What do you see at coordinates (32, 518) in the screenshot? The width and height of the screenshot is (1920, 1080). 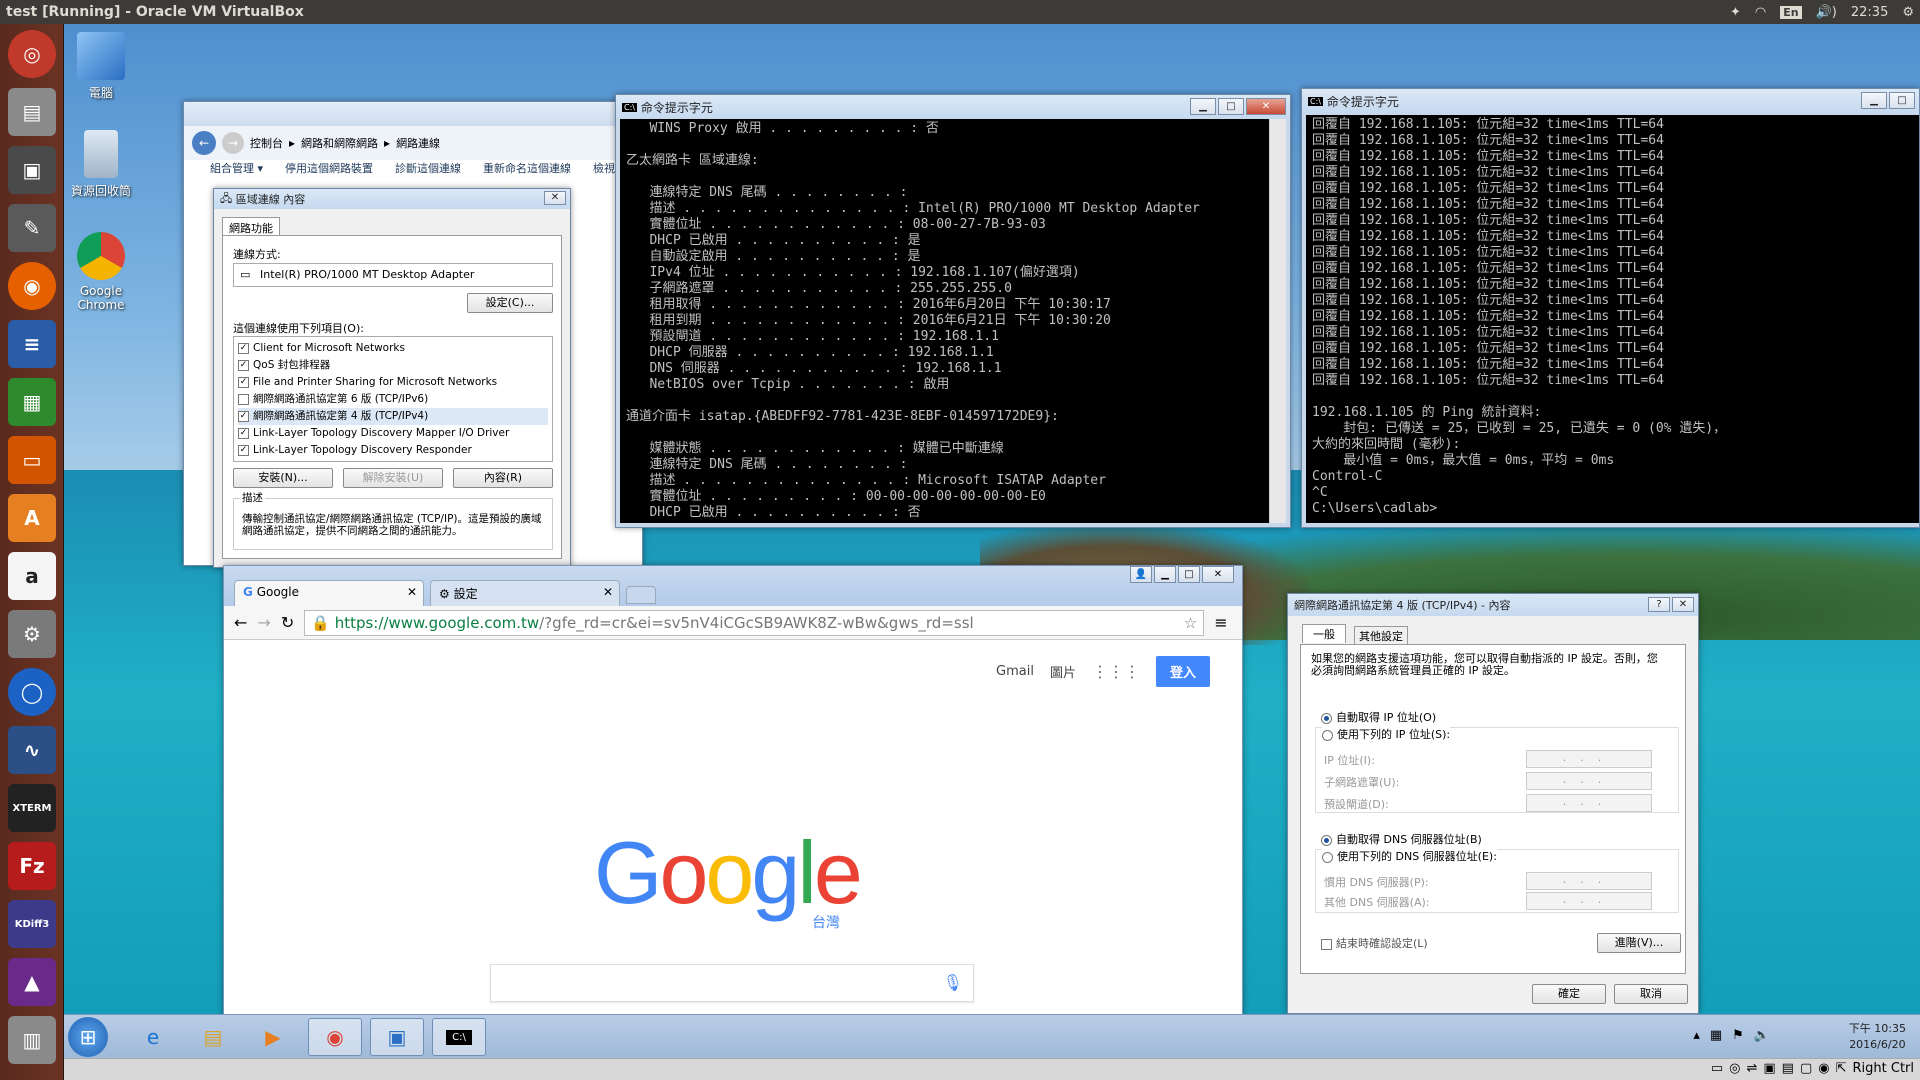 I see `software-center-icon: A` at bounding box center [32, 518].